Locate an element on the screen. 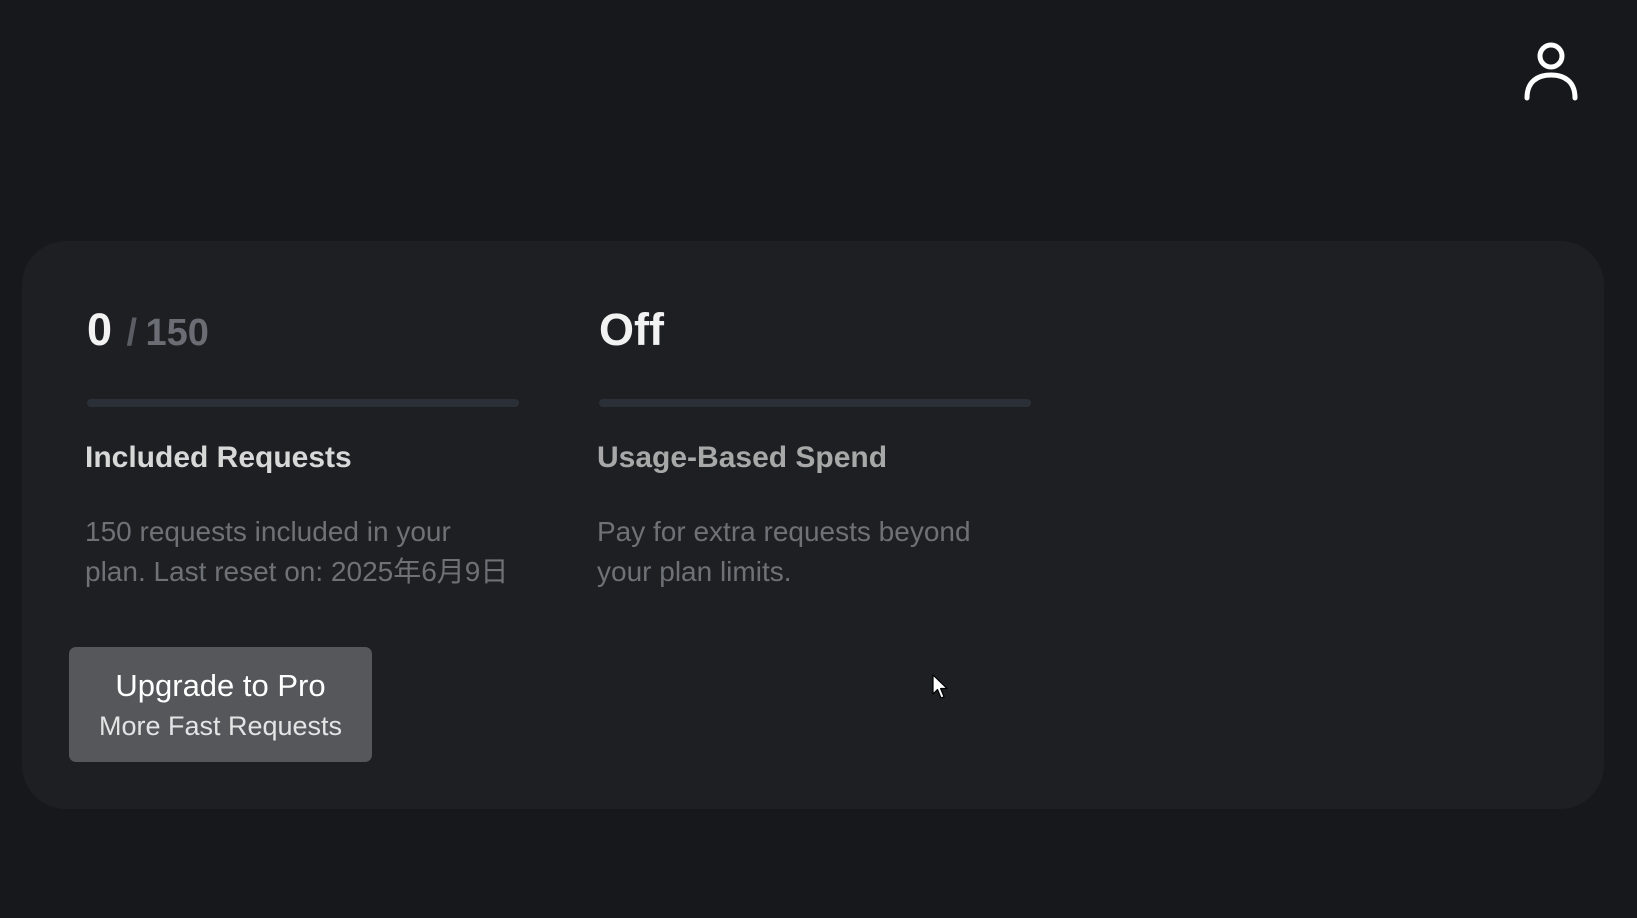 Image resolution: width=1637 pixels, height=918 pixels. spend-status: Off is located at coordinates (631, 329).